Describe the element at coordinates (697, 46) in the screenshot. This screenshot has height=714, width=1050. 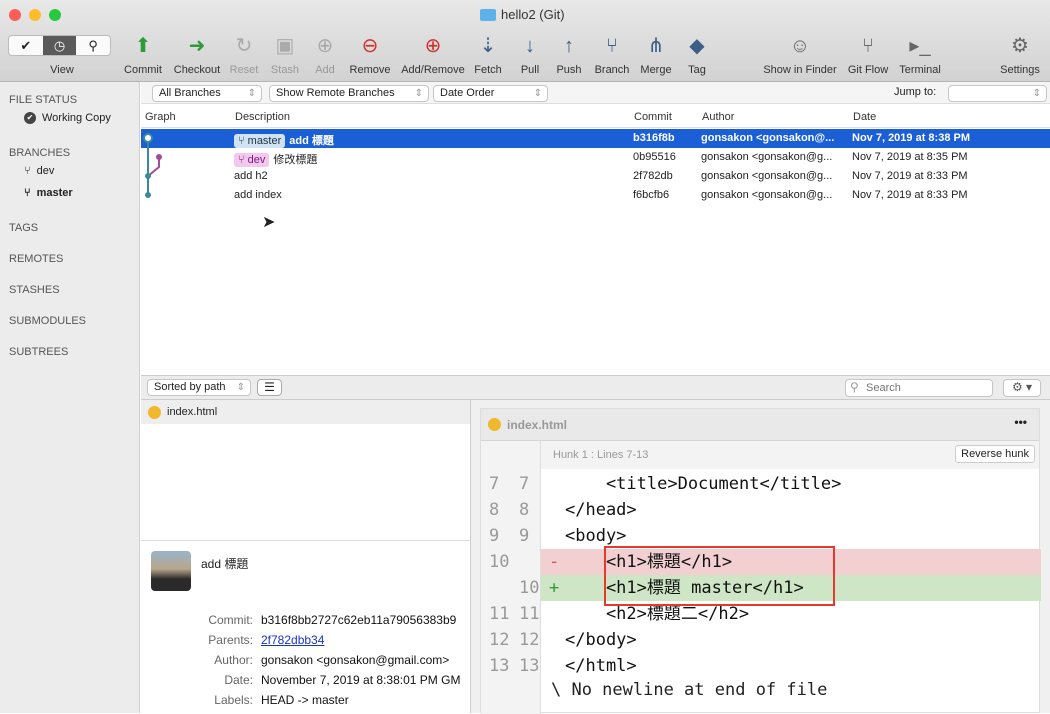
I see `tag-icon: ◆` at that location.